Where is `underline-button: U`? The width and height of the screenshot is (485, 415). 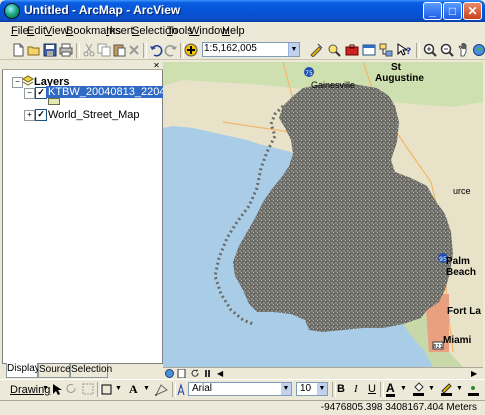
underline-button: U is located at coordinates (372, 389).